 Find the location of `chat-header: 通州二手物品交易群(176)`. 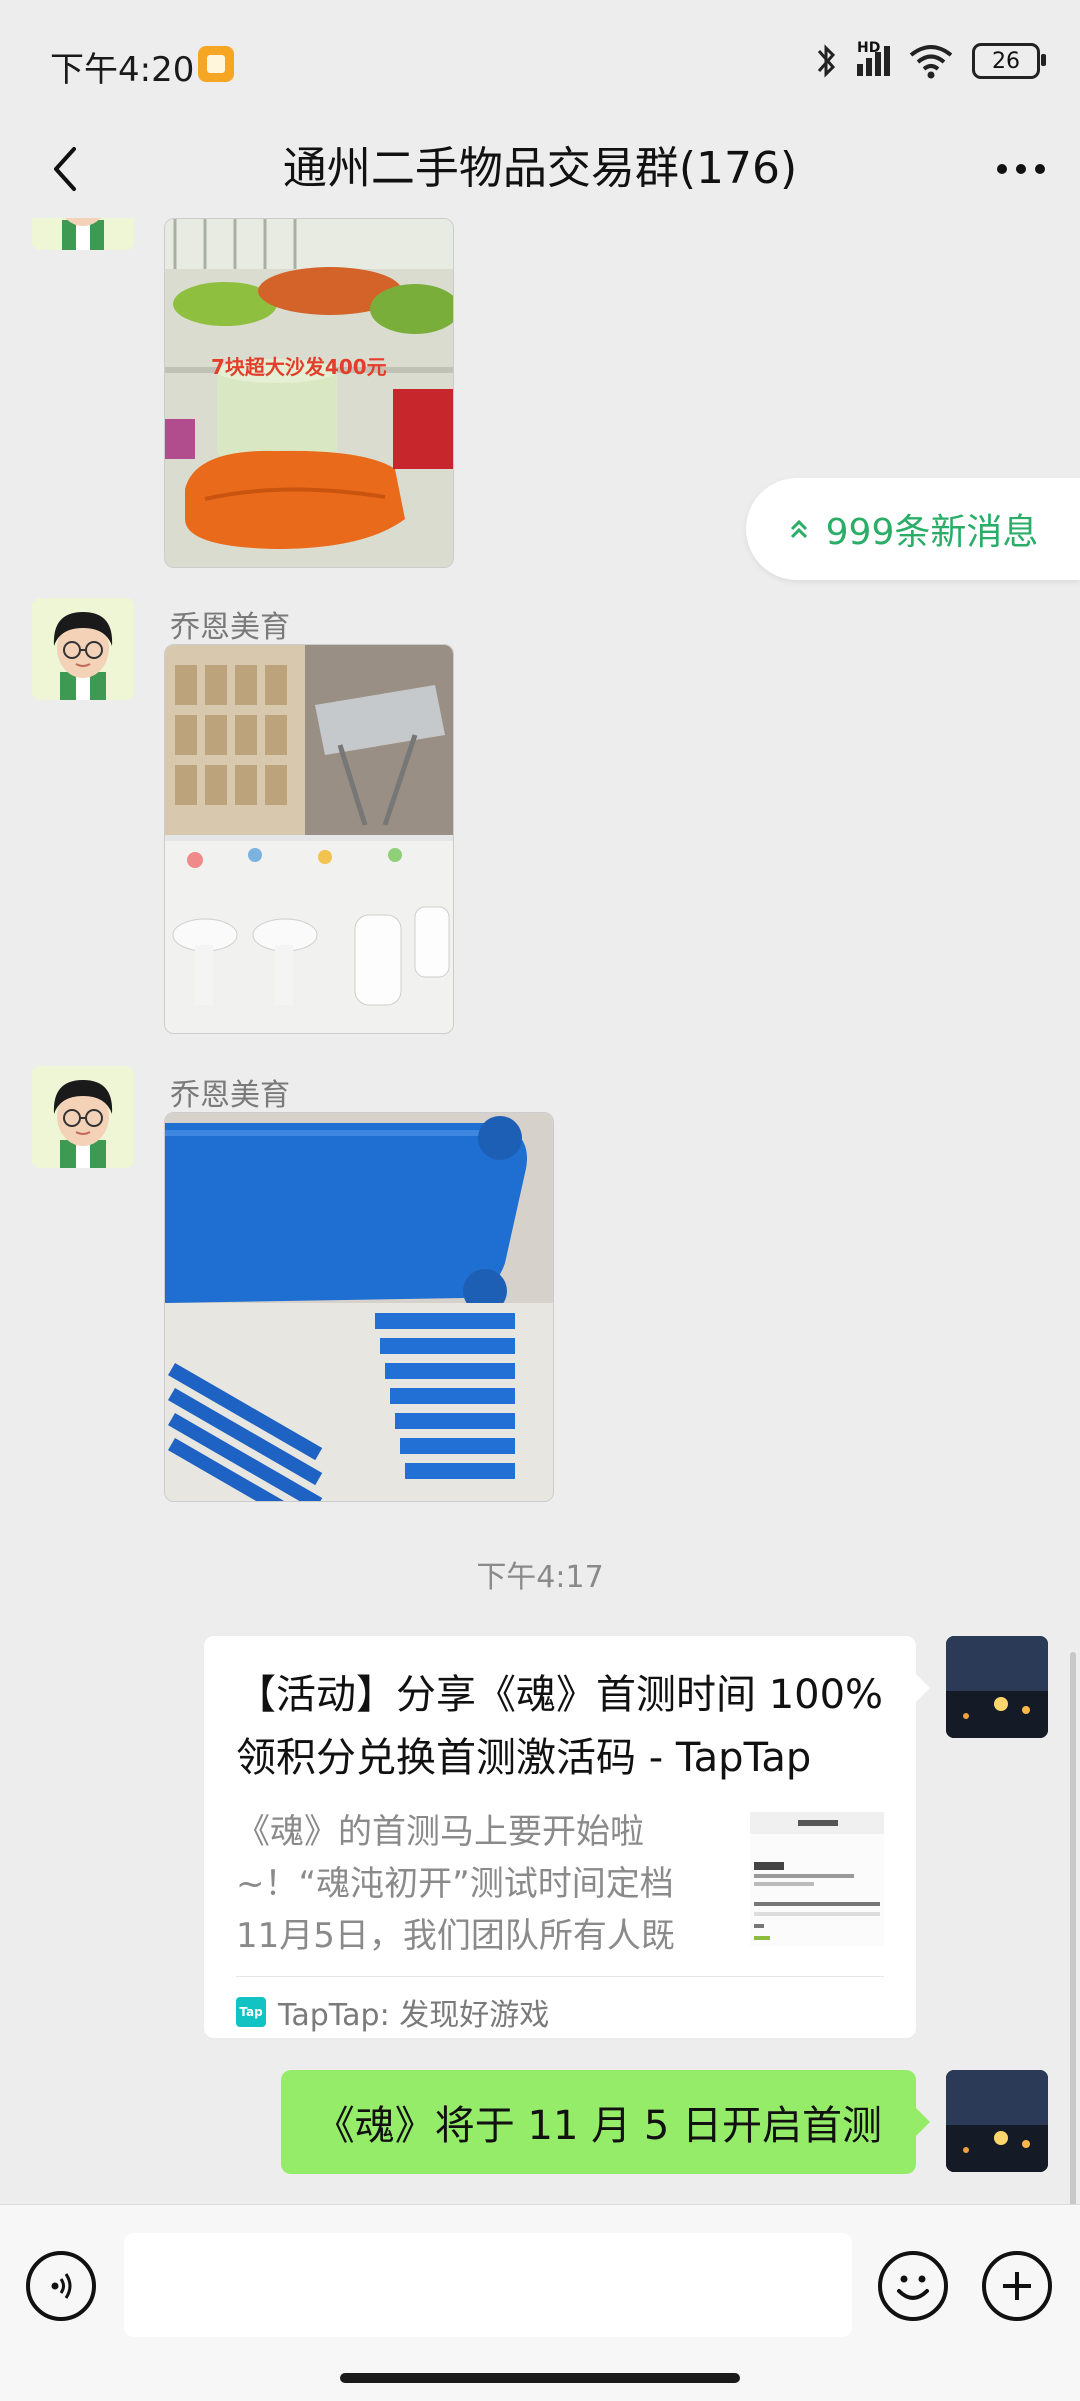

chat-header: 通州二手物品交易群(176) is located at coordinates (540, 169).